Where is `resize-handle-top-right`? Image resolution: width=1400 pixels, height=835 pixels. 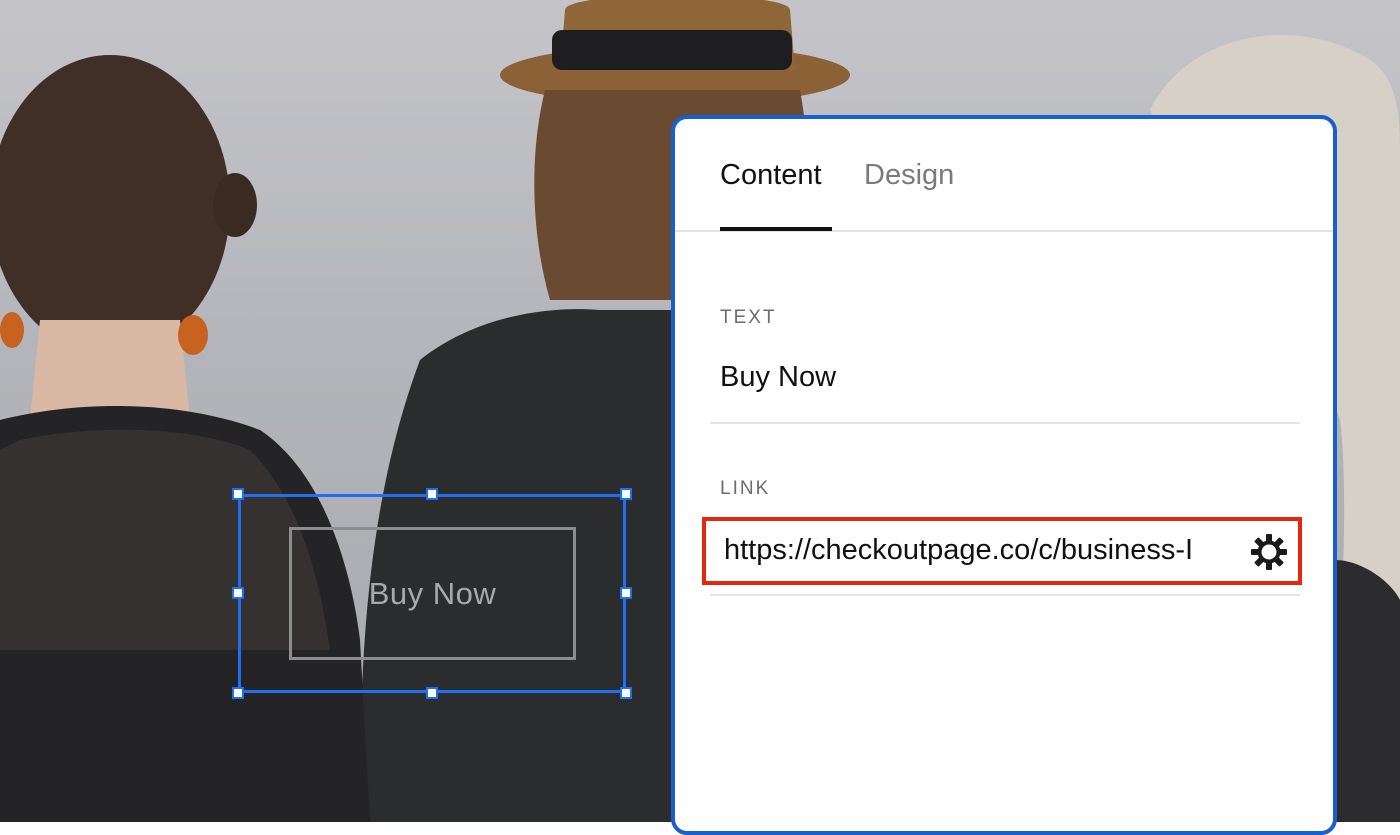
resize-handle-top-right is located at coordinates (626, 494).